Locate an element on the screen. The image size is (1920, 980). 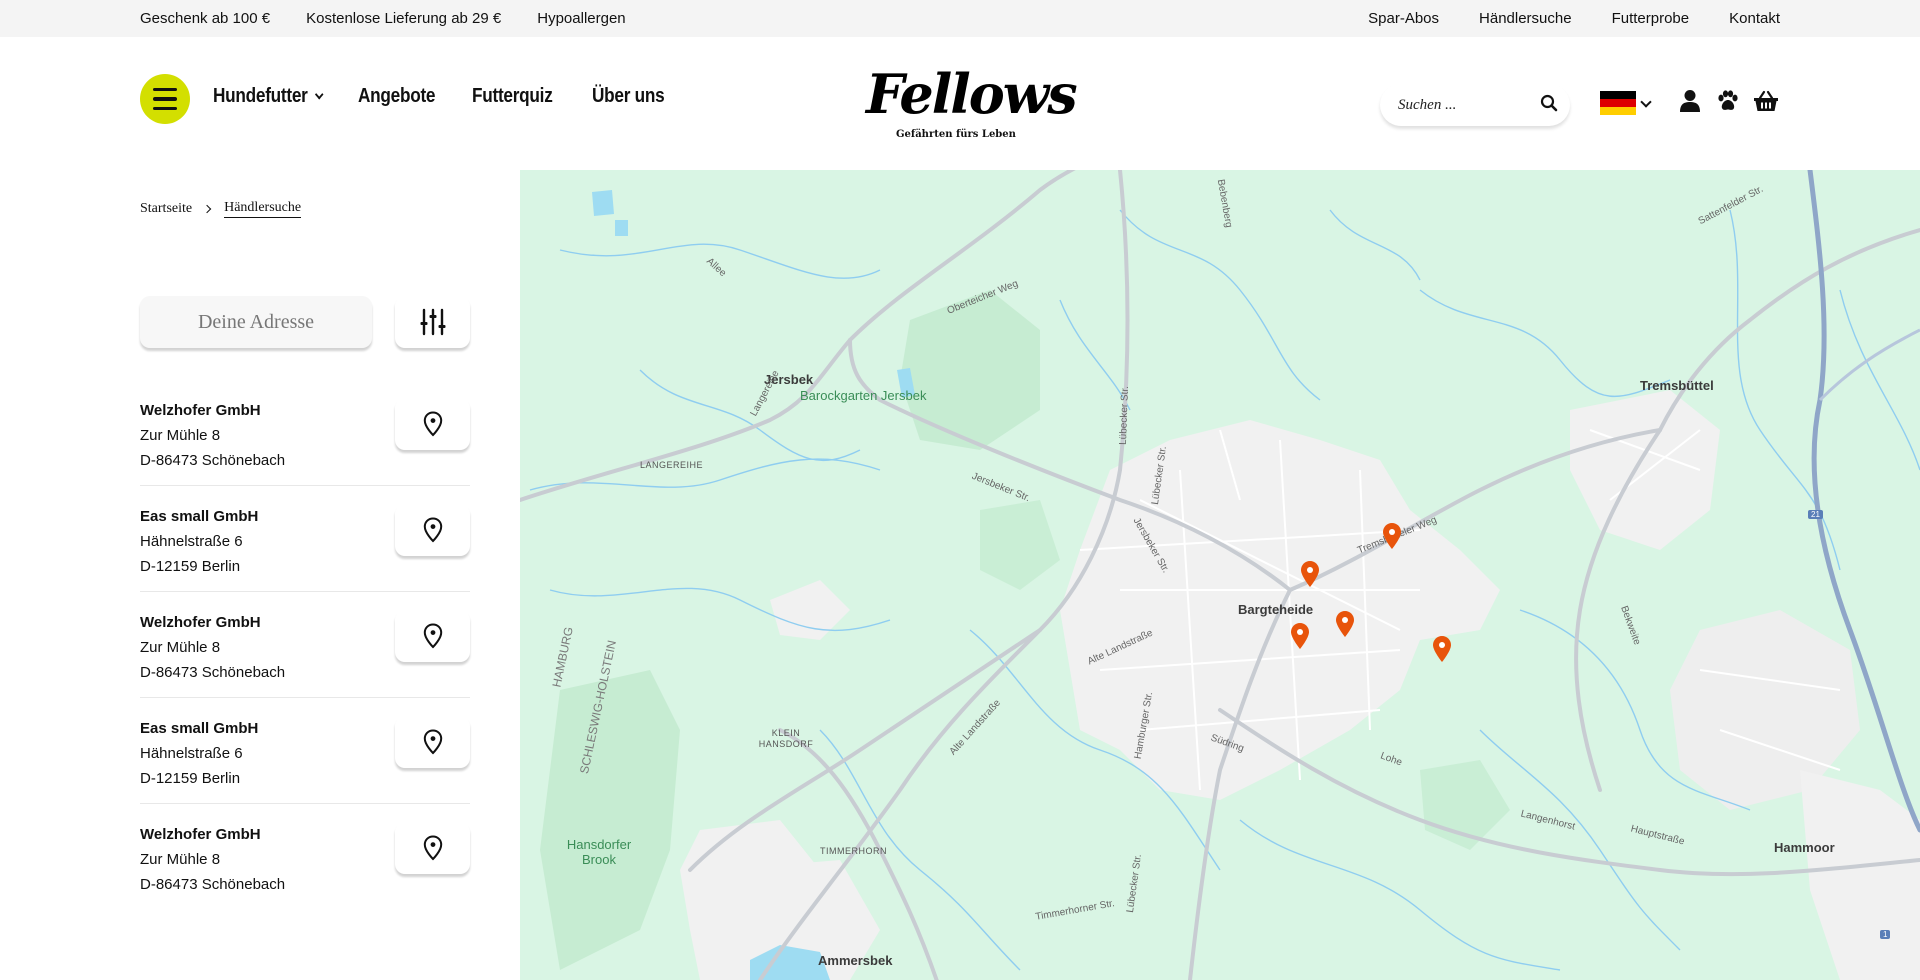
logo-wordmark: Fellows is located at coordinates (972, 94).